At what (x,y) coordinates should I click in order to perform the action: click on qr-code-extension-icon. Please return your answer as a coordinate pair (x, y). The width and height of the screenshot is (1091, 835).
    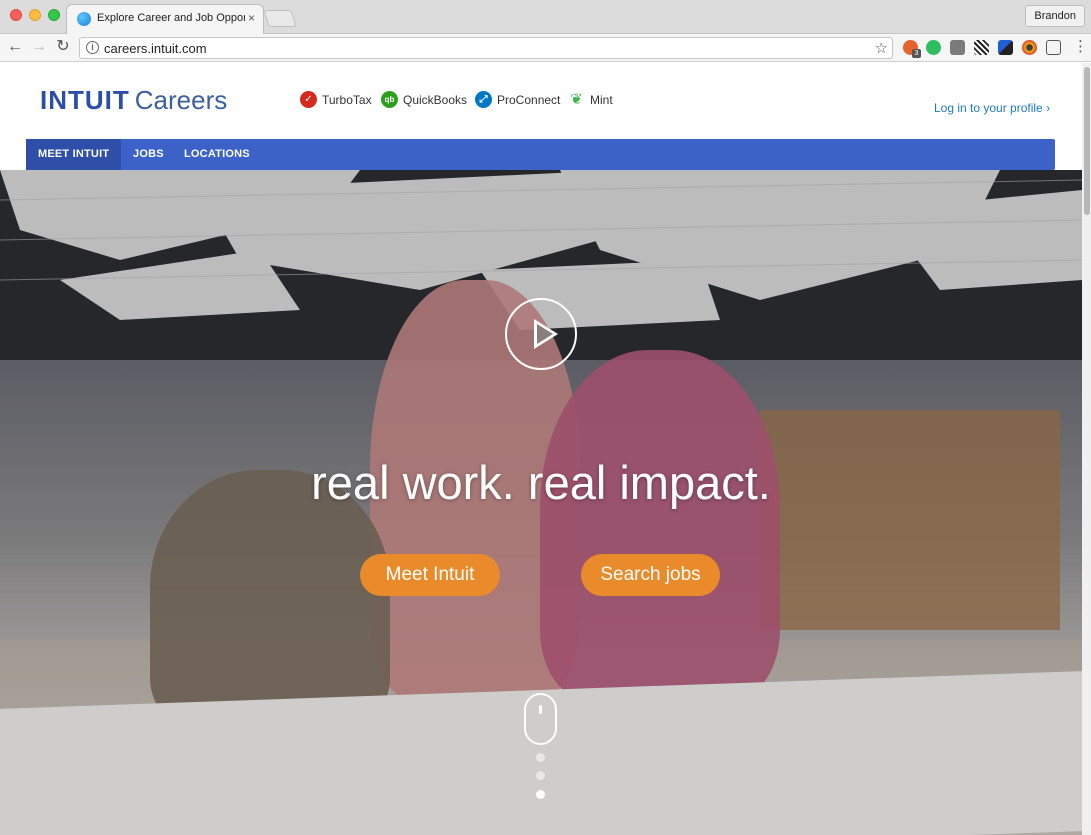
    Looking at the image, I should click on (981, 47).